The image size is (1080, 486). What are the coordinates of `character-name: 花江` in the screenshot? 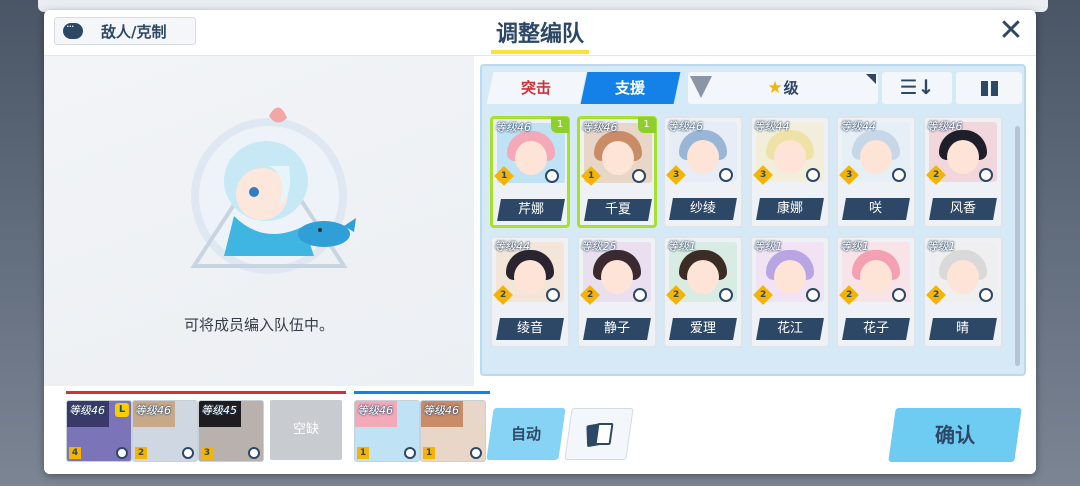 It's located at (789, 328).